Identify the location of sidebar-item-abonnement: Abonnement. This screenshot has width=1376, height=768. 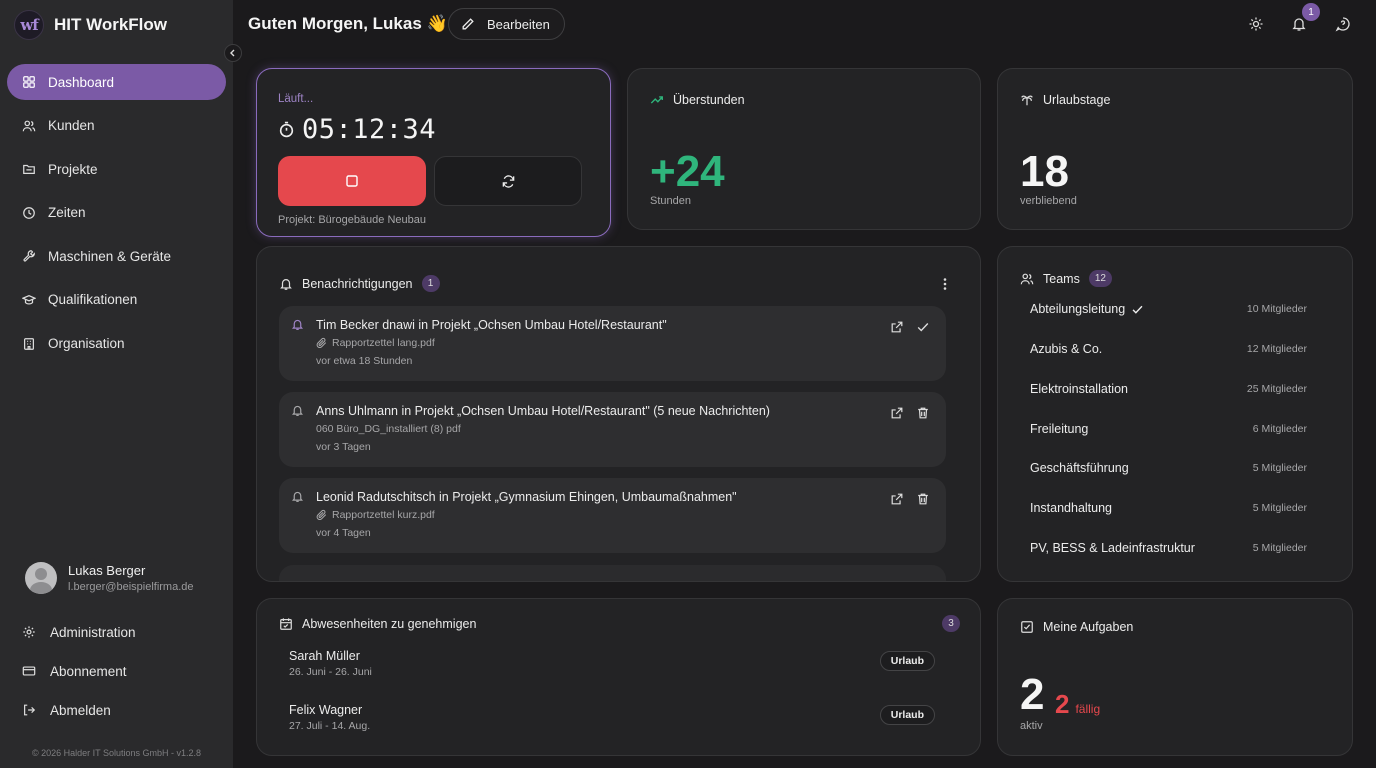
(79, 671).